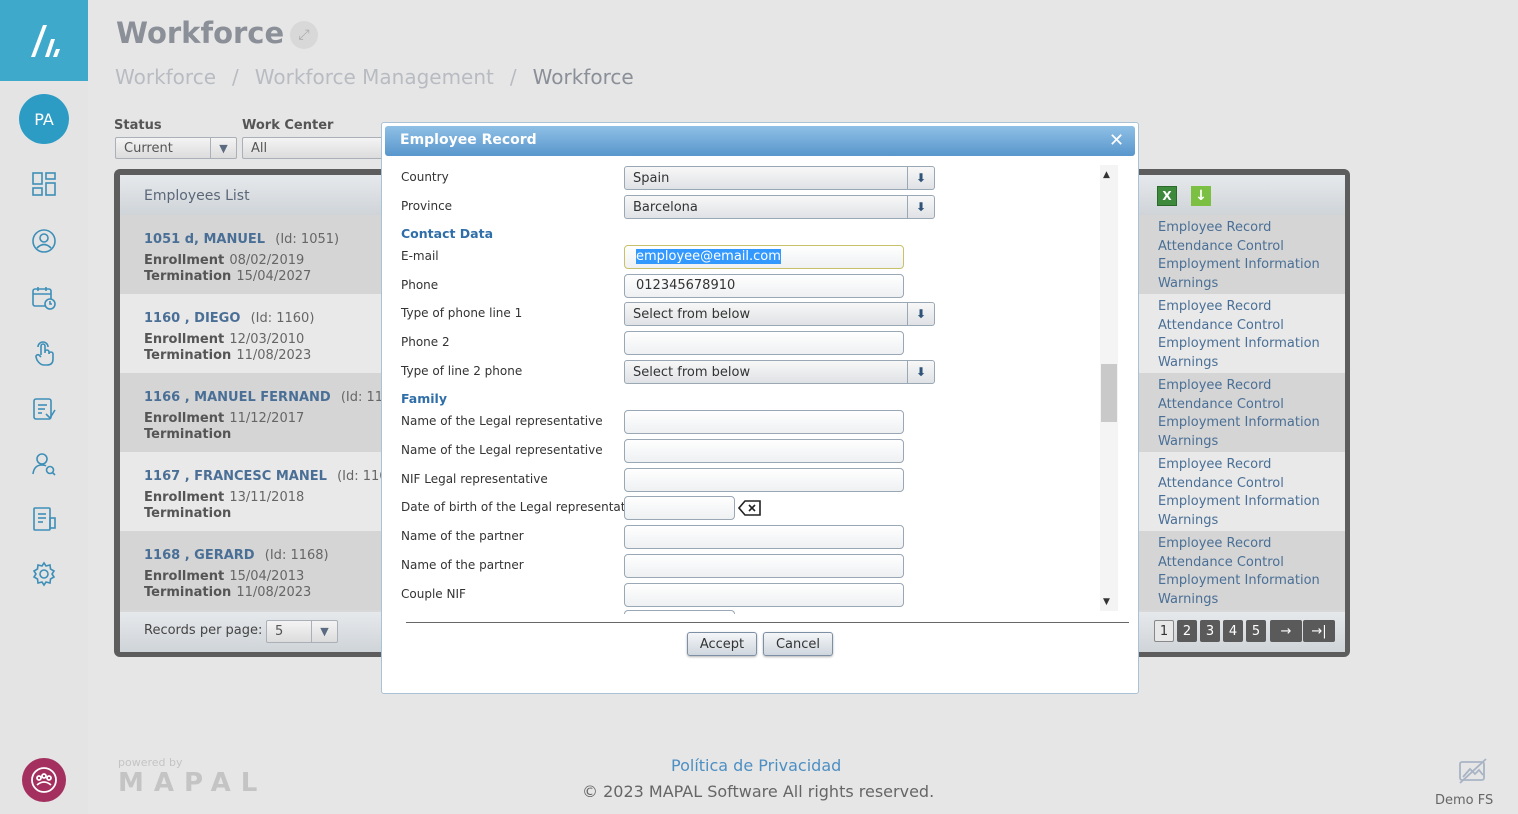 This screenshot has height=814, width=1518. I want to click on records-per-page-label: Records per page:, so click(203, 630).